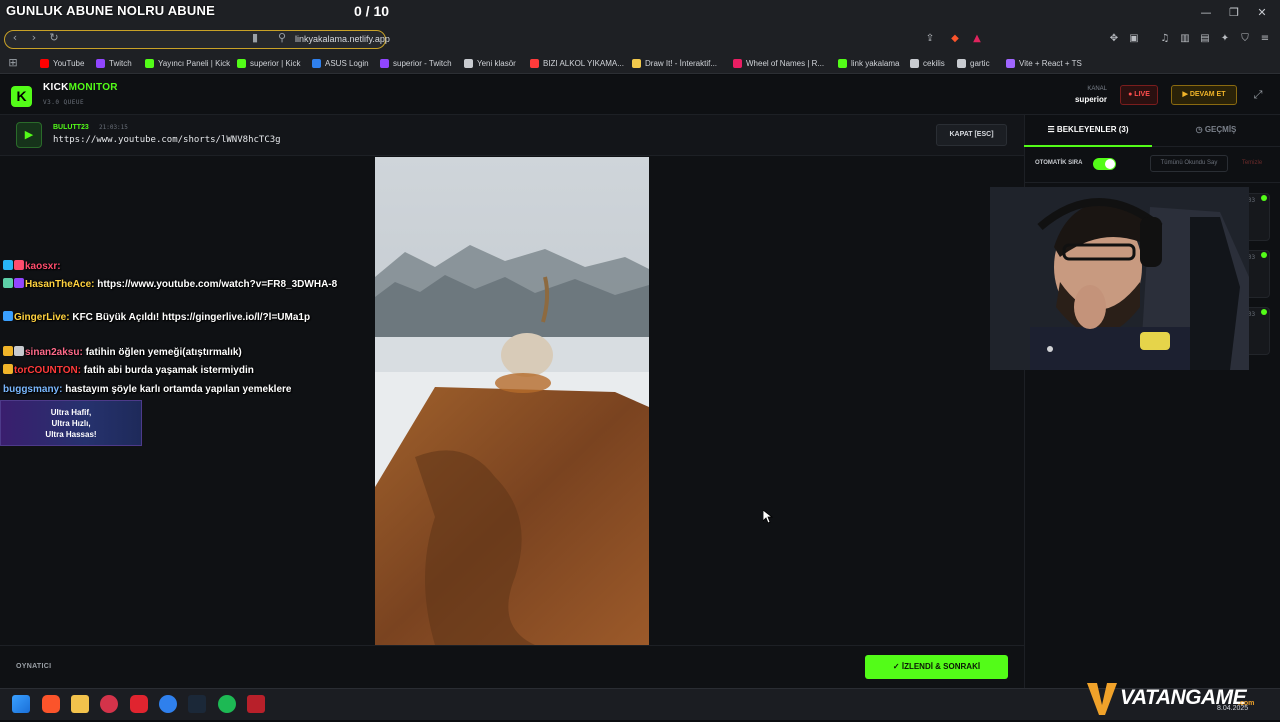 The height and width of the screenshot is (722, 1280). Describe the element at coordinates (197, 704) in the screenshot. I see `steam-icon` at that location.